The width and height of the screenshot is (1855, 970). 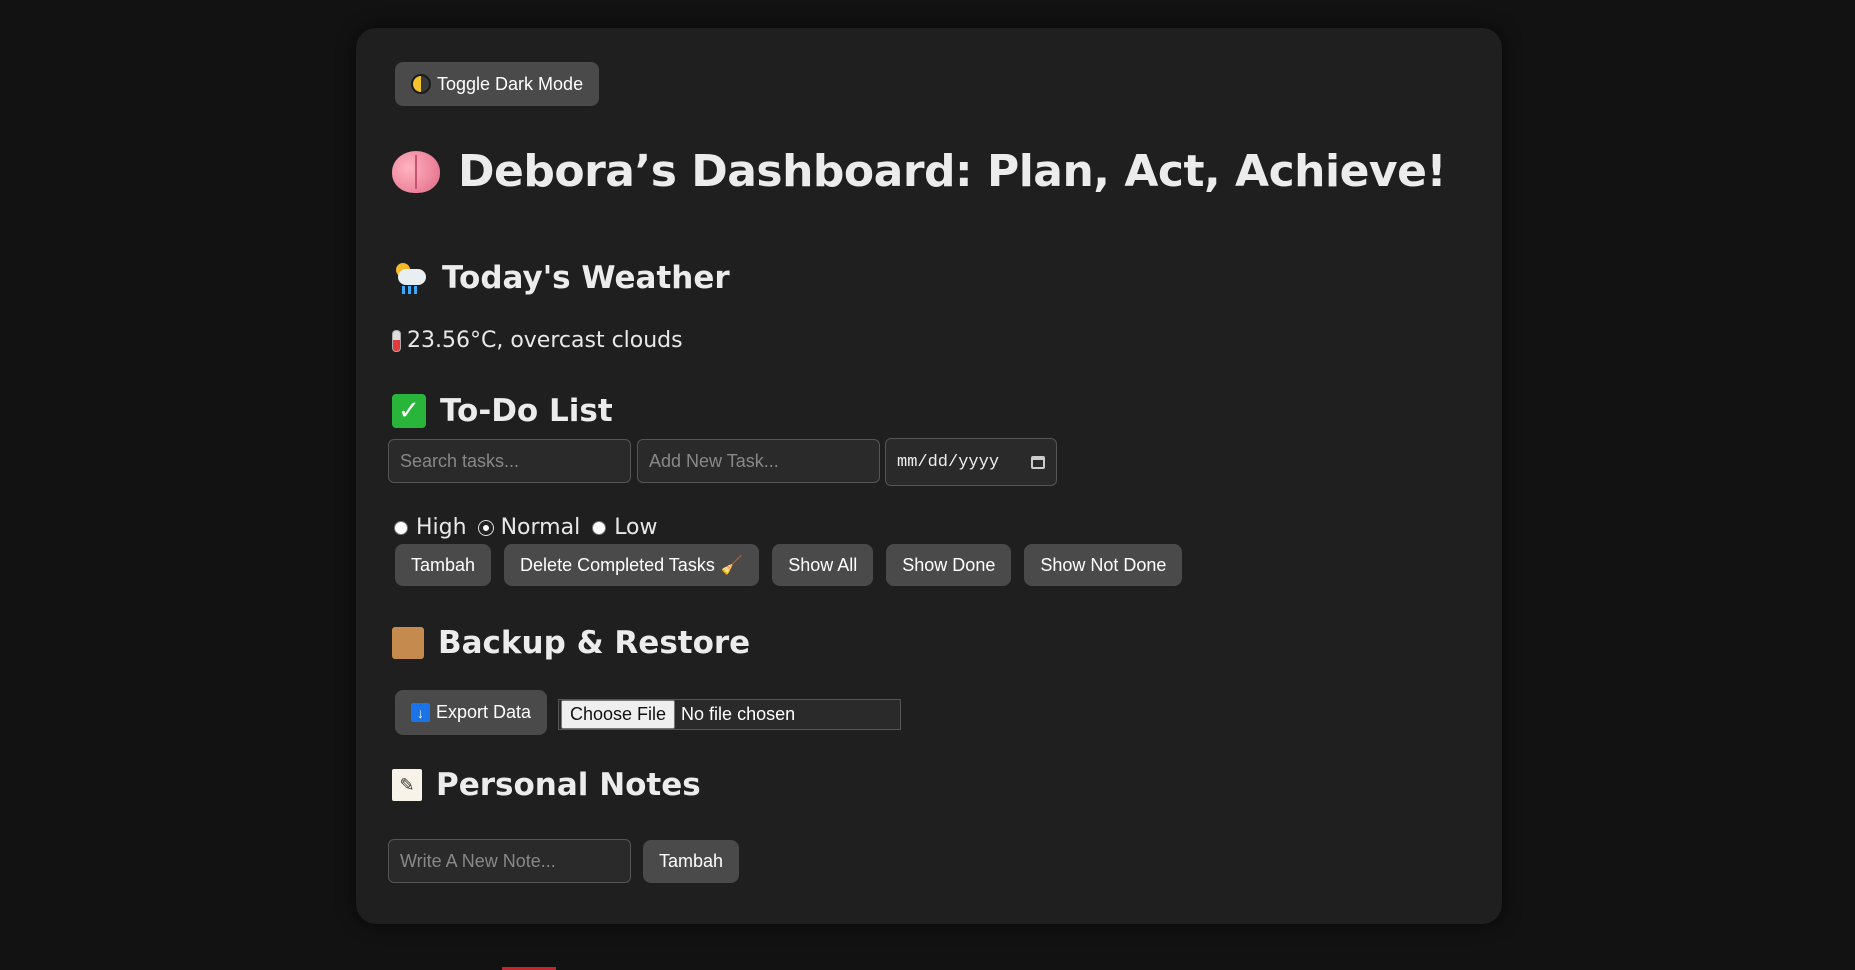 What do you see at coordinates (1038, 462) in the screenshot?
I see `calendar-icon` at bounding box center [1038, 462].